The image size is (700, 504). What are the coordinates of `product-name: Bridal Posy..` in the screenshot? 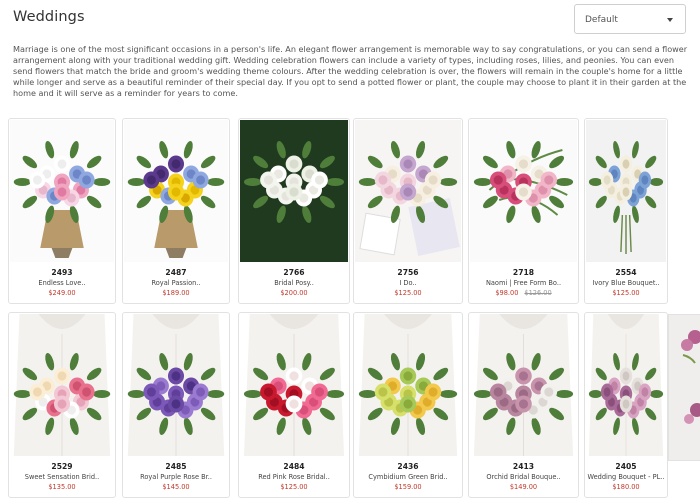 It's located at (294, 283).